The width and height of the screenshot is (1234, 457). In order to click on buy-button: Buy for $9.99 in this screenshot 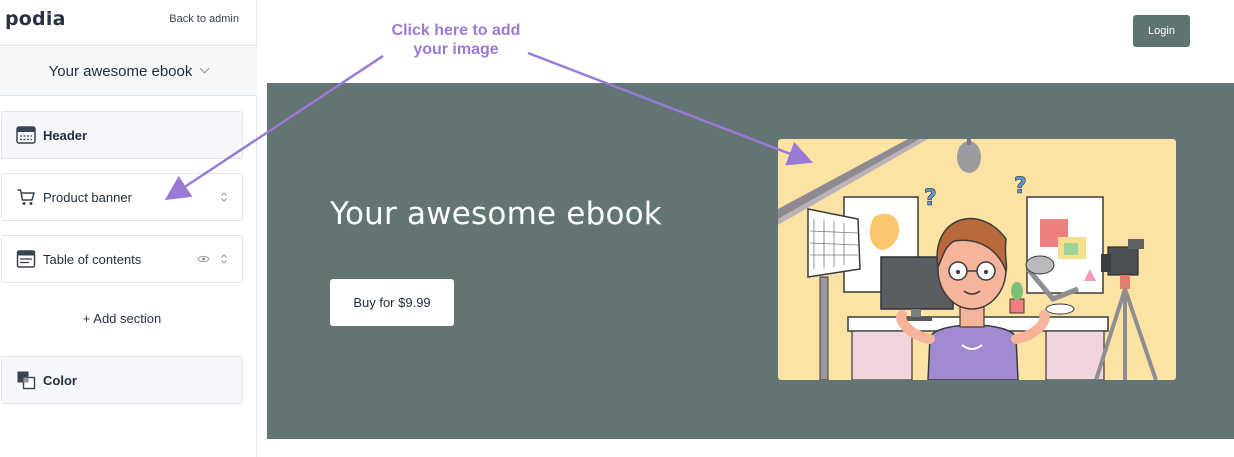, I will do `click(392, 302)`.